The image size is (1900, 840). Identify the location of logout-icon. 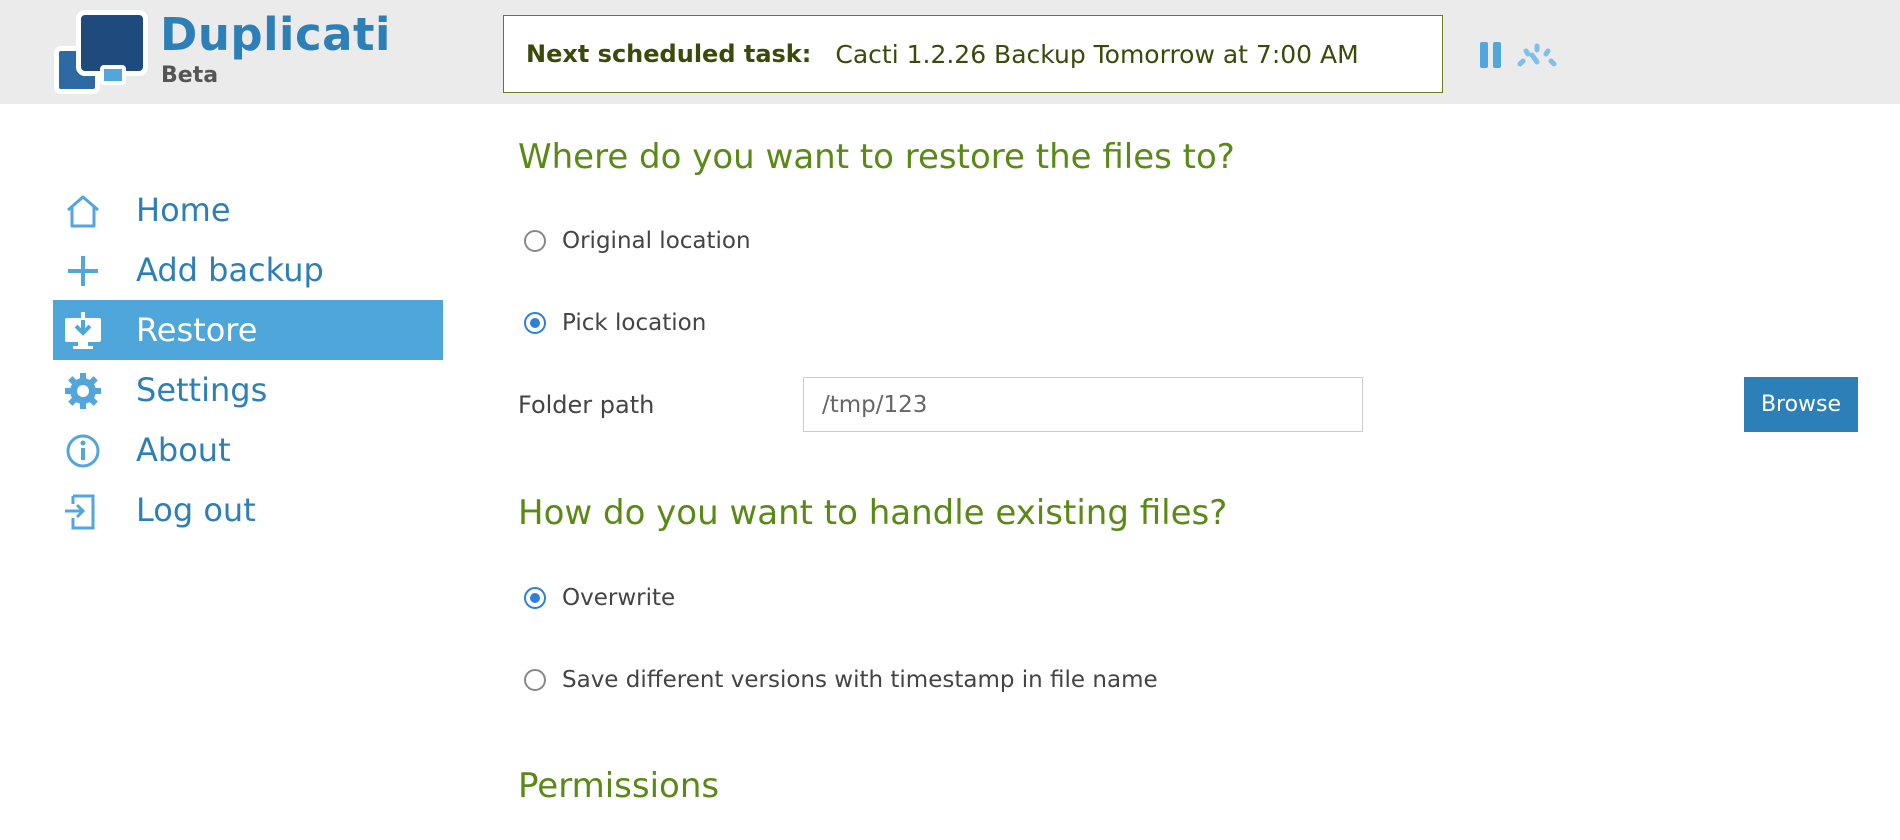
(80, 512).